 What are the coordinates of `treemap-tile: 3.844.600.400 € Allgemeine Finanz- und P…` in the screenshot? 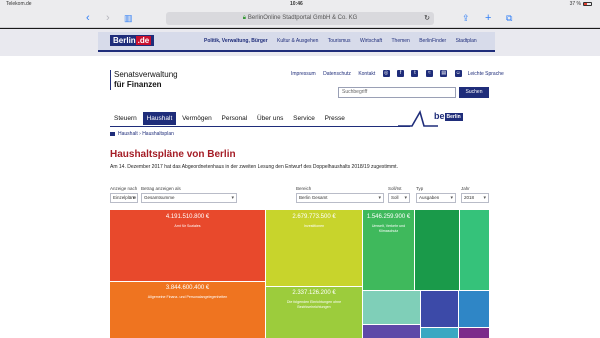 It's located at (187, 310).